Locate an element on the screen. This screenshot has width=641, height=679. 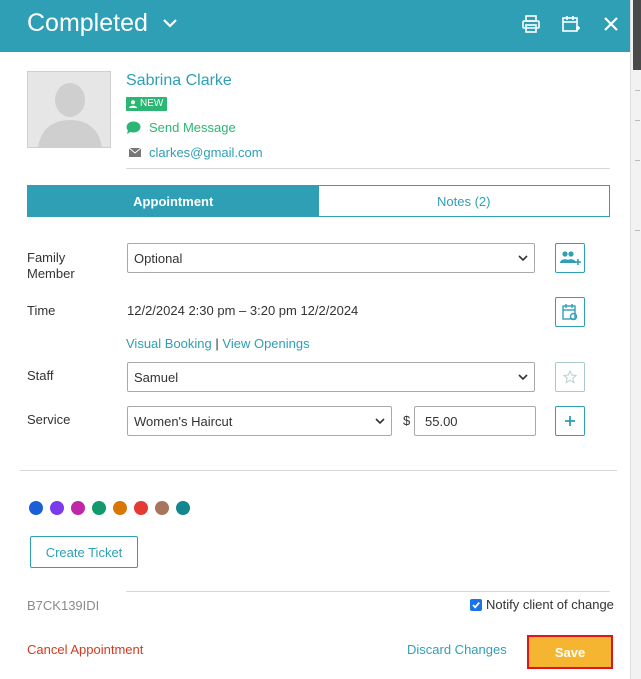
plus-icon is located at coordinates (570, 421).